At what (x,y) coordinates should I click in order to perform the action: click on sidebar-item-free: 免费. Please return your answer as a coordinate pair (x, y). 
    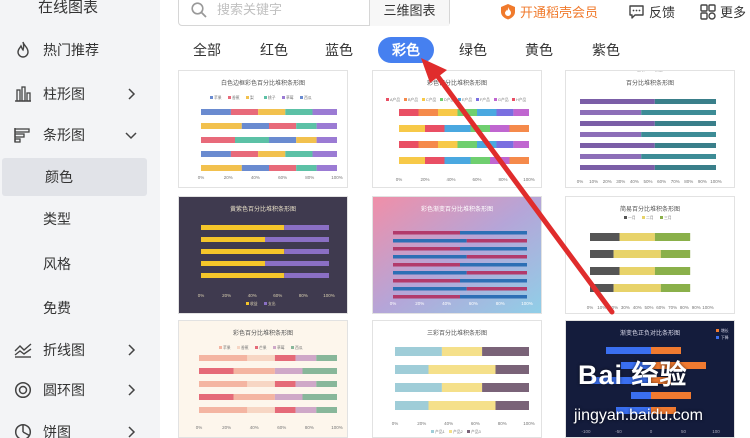
    Looking at the image, I should click on (80, 308).